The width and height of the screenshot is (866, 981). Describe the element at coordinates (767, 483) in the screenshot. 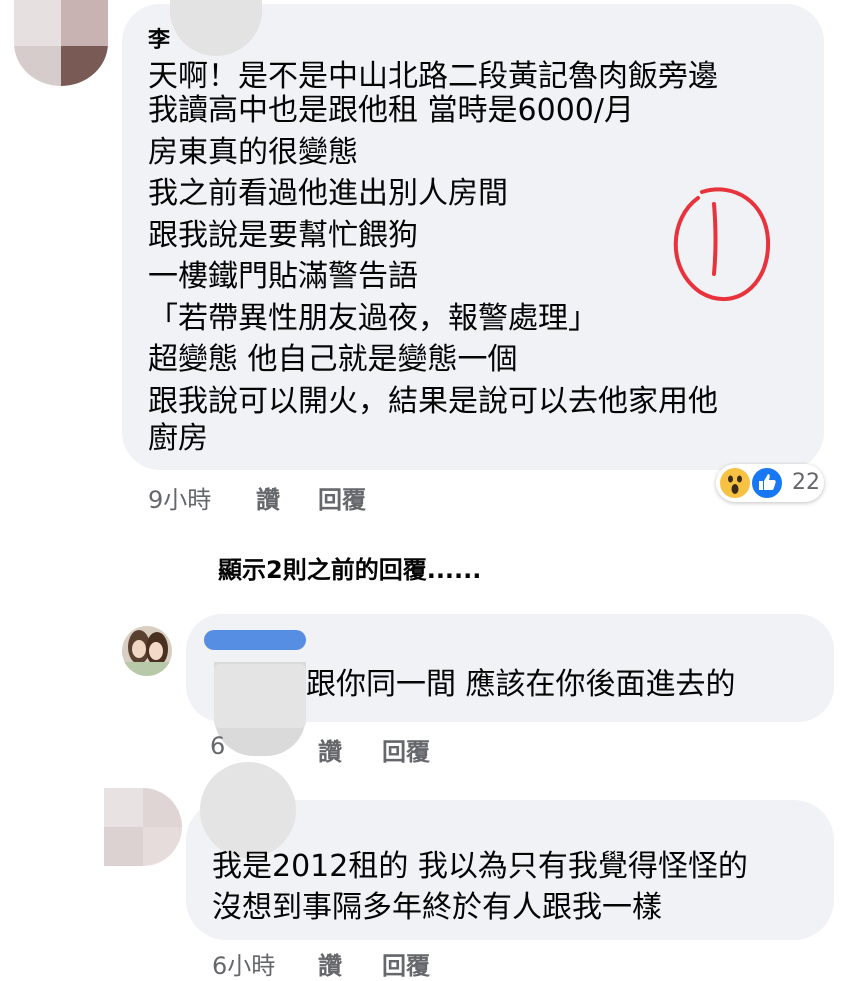

I see `like-icon` at that location.